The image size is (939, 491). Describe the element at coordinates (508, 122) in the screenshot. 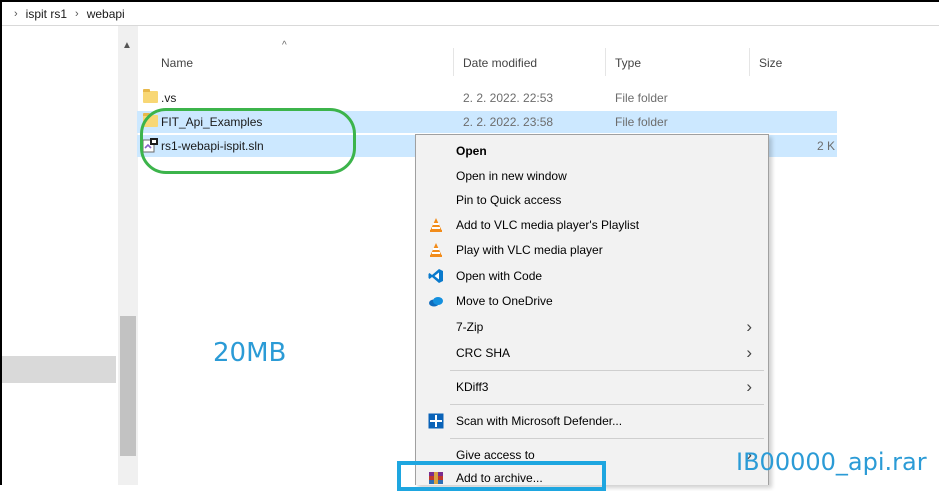

I see `file-date: 2. 2. 2022. 23:58` at that location.